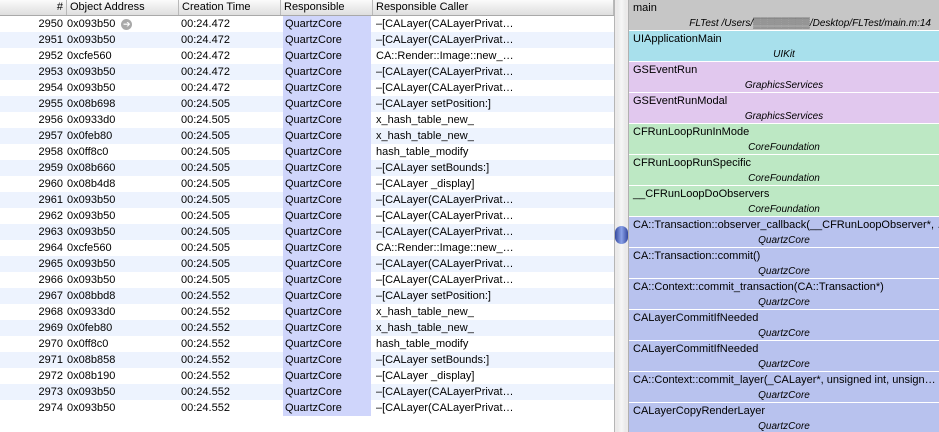 The width and height of the screenshot is (939, 432). Describe the element at coordinates (784, 46) in the screenshot. I see `stack-frame: UIApplicationMain UIKit` at that location.